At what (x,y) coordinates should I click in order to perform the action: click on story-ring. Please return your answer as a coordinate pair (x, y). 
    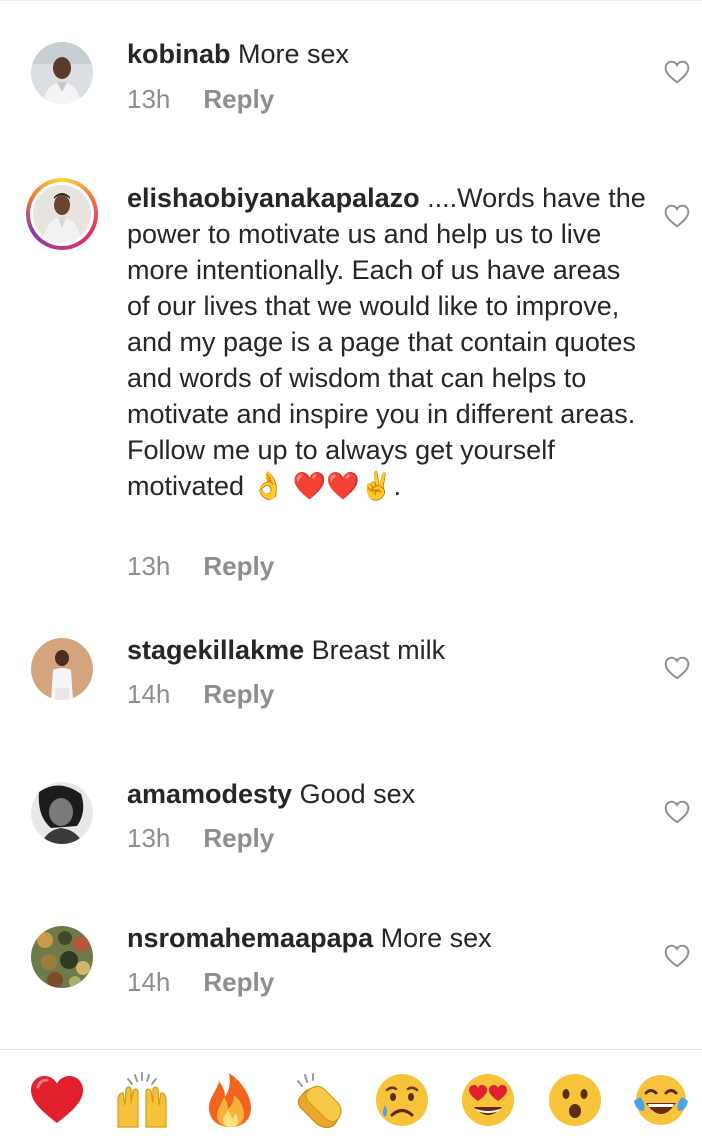
    Looking at the image, I should click on (62, 214).